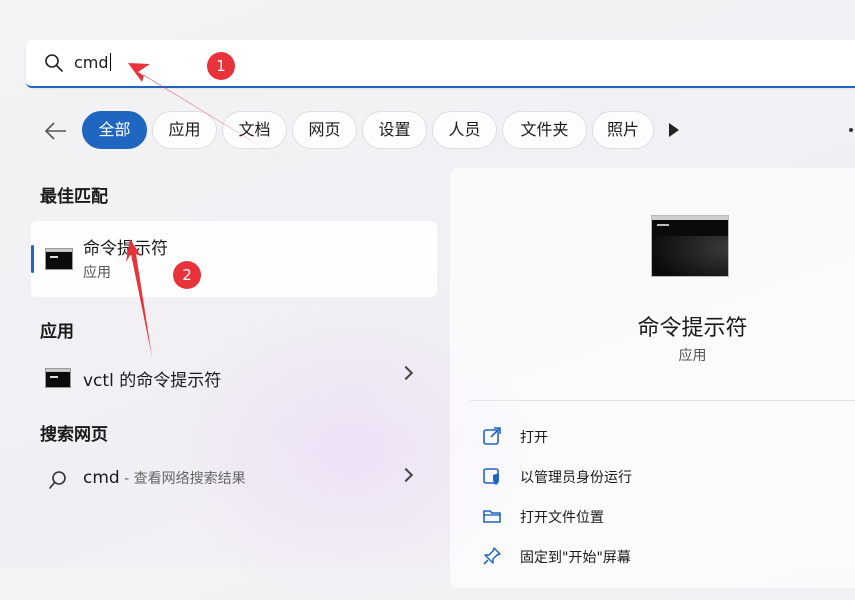 This screenshot has height=600, width=855. What do you see at coordinates (623, 130) in the screenshot?
I see `filter-chip-photos: 照片` at bounding box center [623, 130].